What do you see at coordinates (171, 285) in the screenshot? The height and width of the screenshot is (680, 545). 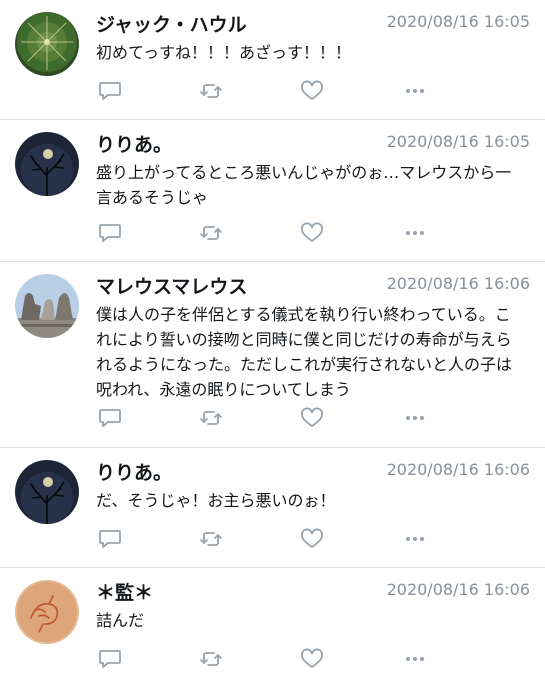 I see `author-name: マレウスマレウス` at bounding box center [171, 285].